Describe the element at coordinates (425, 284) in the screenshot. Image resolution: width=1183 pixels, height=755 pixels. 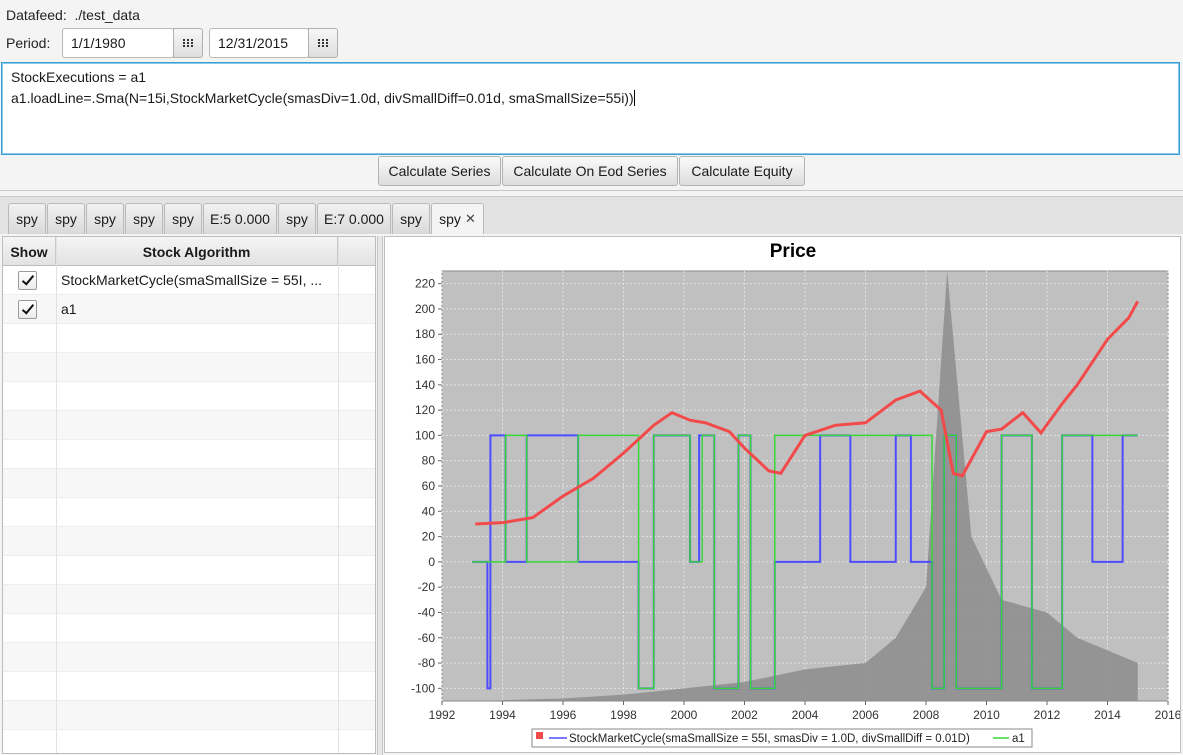
I see `y-tick-label: 220` at that location.